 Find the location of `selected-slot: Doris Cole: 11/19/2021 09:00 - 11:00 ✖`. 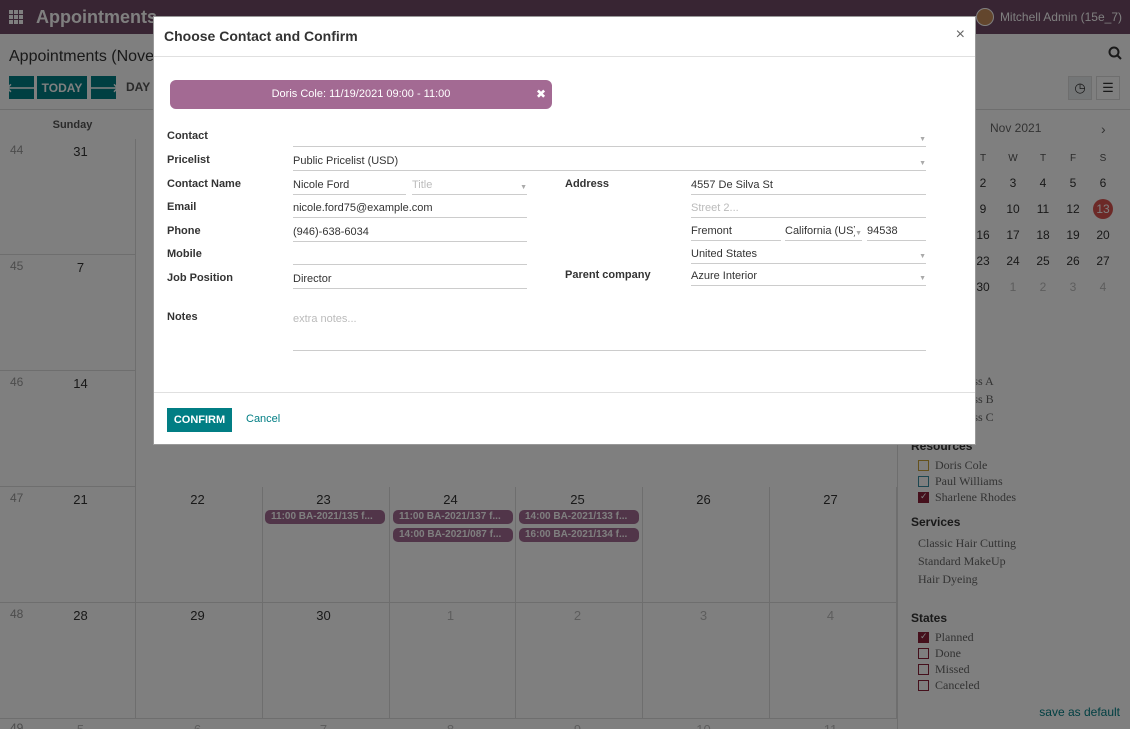

selected-slot: Doris Cole: 11/19/2021 09:00 - 11:00 ✖ is located at coordinates (361, 94).